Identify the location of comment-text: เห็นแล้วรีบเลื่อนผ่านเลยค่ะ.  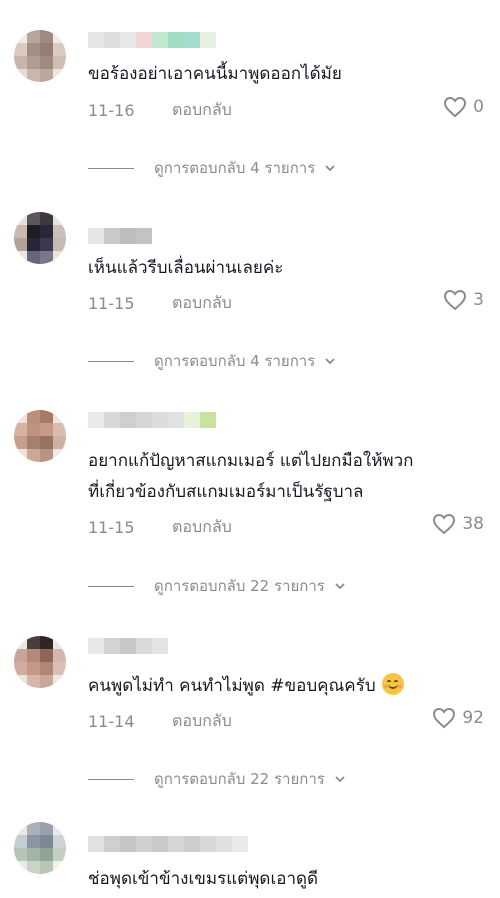
(185, 268).